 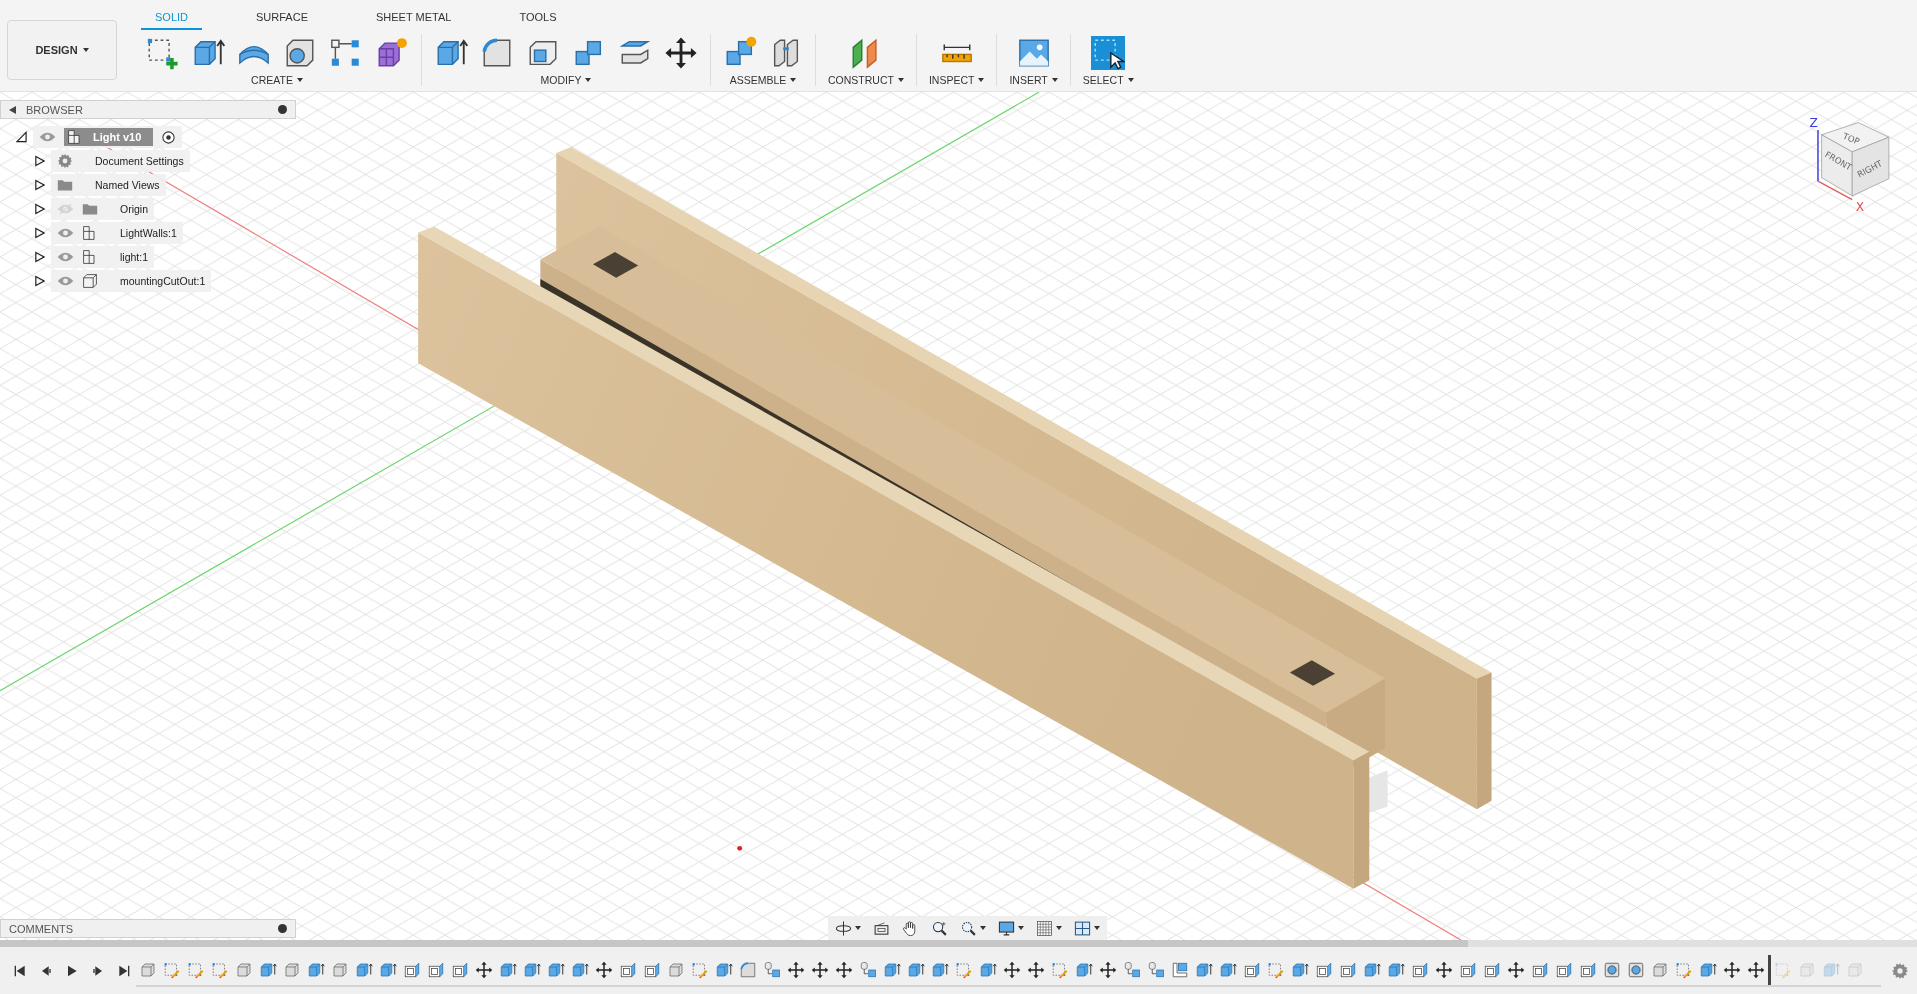 I want to click on workspace-menu-button: DESIGN, so click(x=62, y=50).